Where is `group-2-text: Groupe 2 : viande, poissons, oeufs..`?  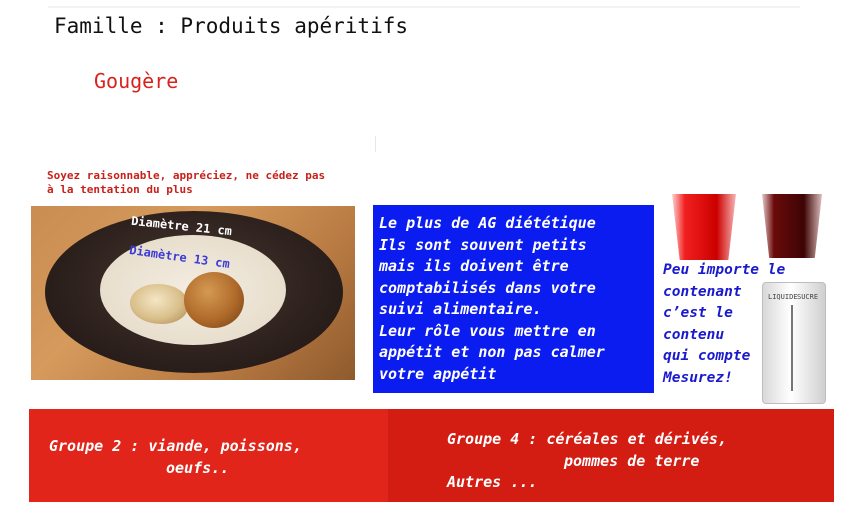 group-2-text: Groupe 2 : viande, poissons, oeufs.. is located at coordinates (209, 457).